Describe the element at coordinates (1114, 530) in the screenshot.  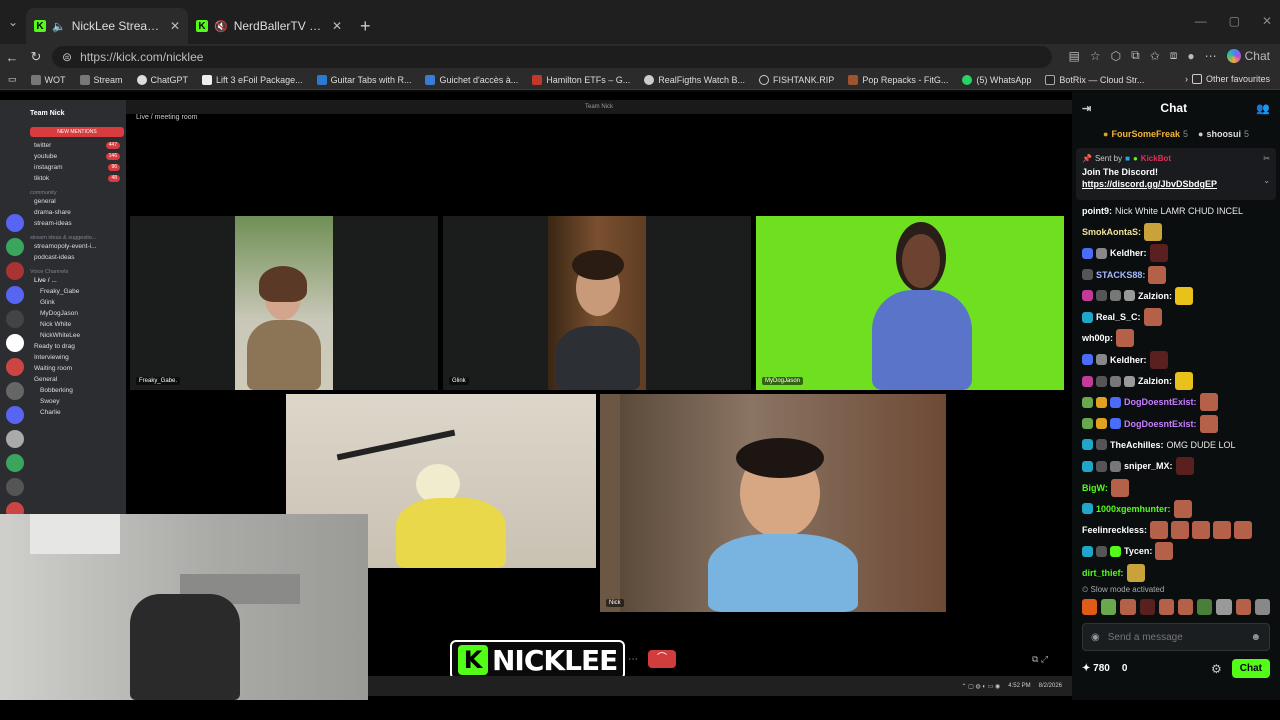
I see `chat-username: Feelinreckless:` at that location.